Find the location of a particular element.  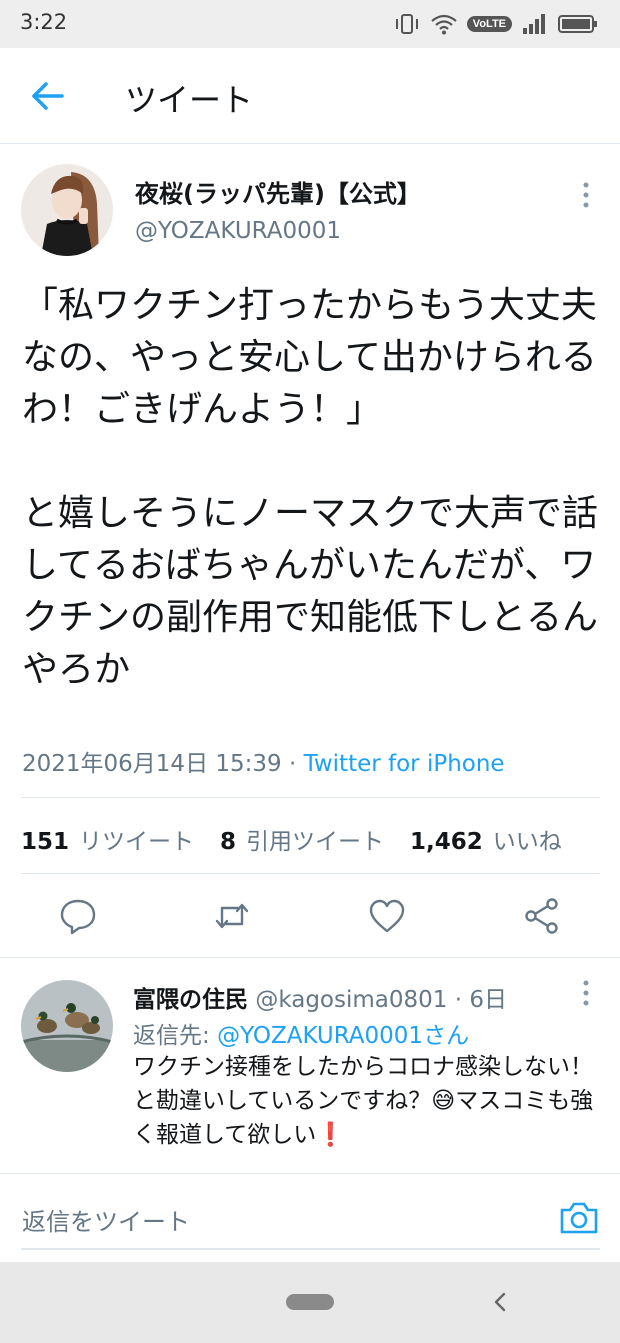

more-options-icon is located at coordinates (586, 195).